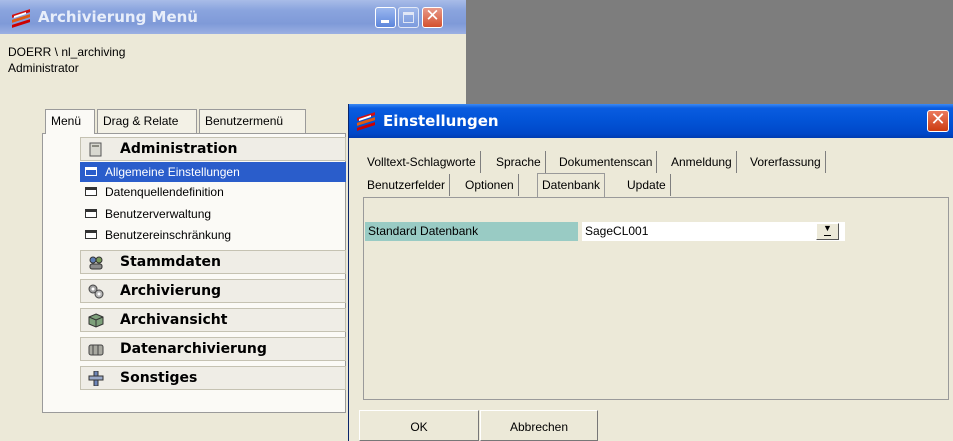 The height and width of the screenshot is (441, 953). I want to click on section-datenarchivierung: Datenarchivierung, so click(213, 349).